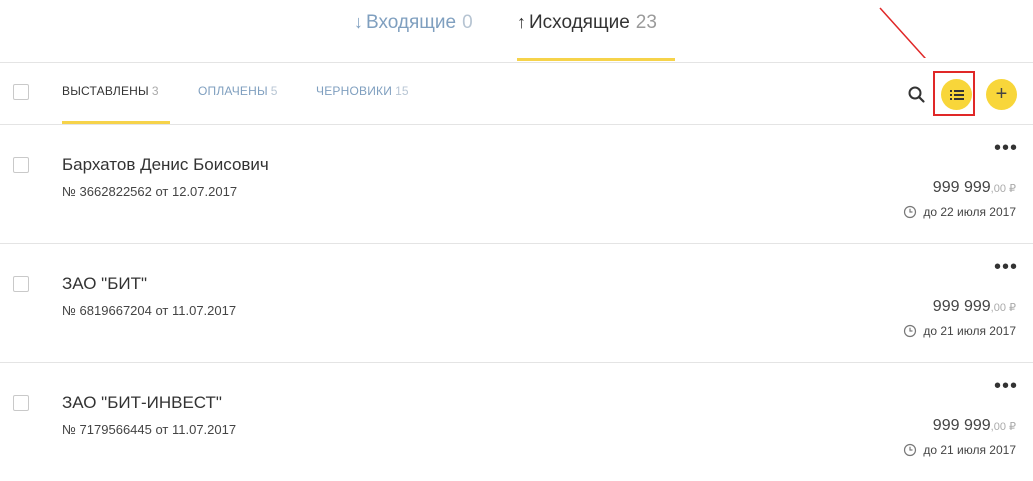  What do you see at coordinates (954, 93) in the screenshot?
I see `highlight-box` at bounding box center [954, 93].